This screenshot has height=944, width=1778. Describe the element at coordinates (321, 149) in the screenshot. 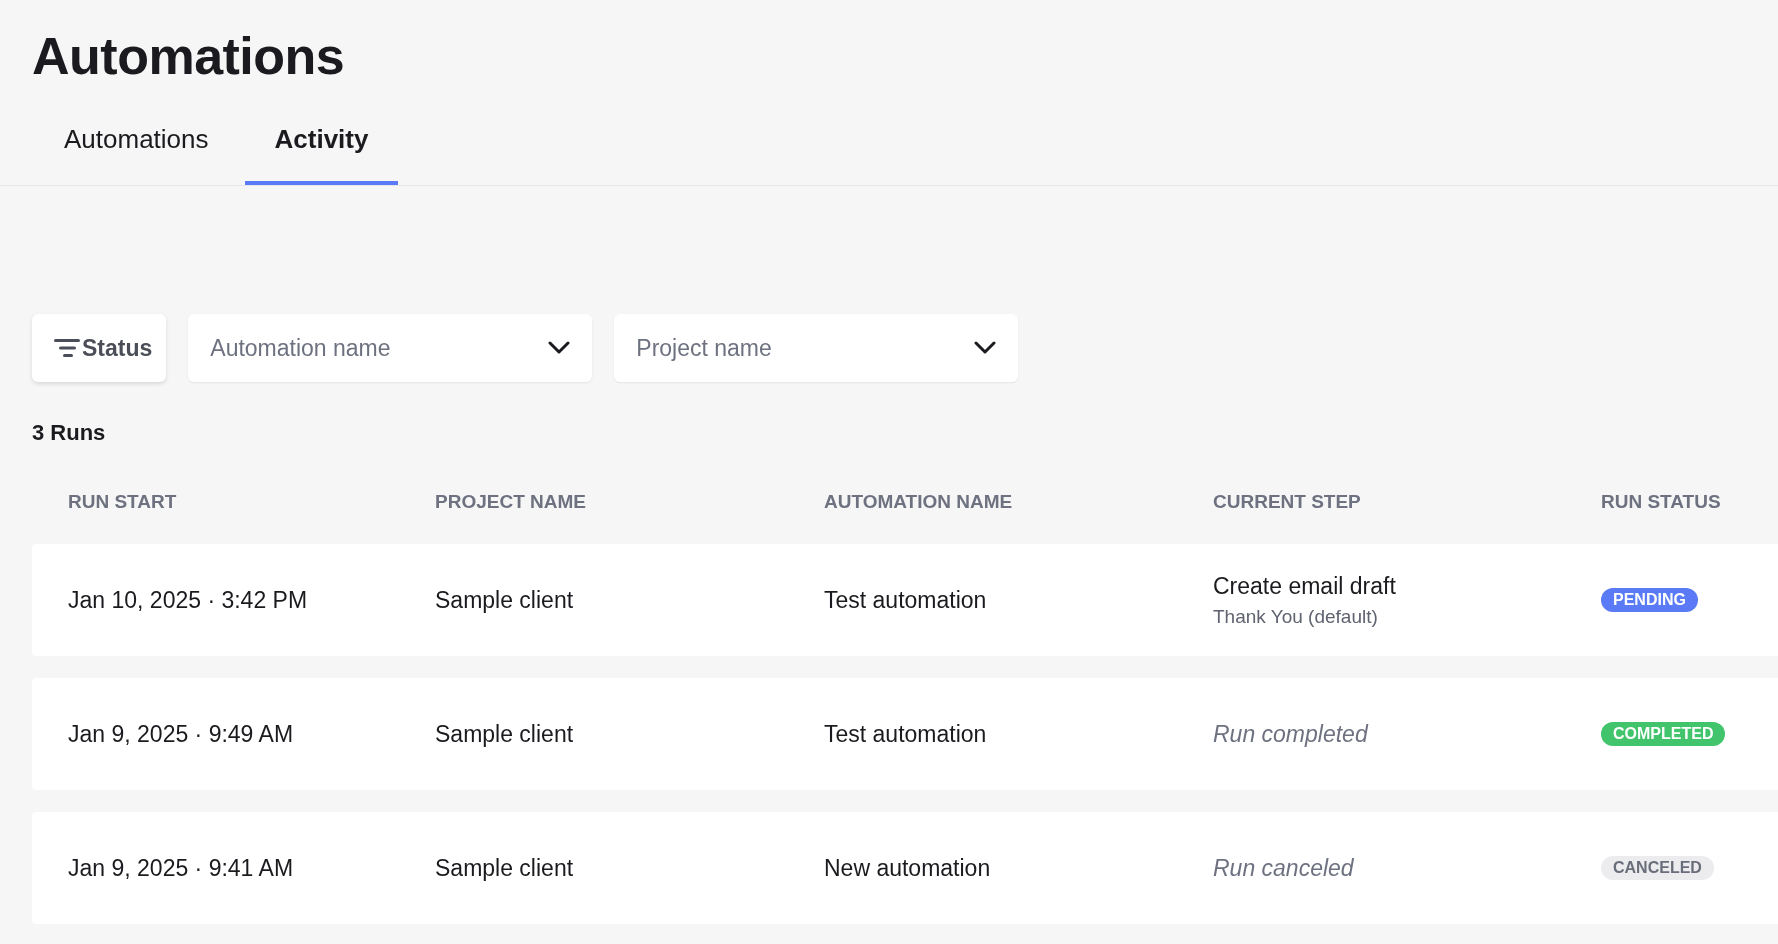

I see `tab: Activity` at that location.